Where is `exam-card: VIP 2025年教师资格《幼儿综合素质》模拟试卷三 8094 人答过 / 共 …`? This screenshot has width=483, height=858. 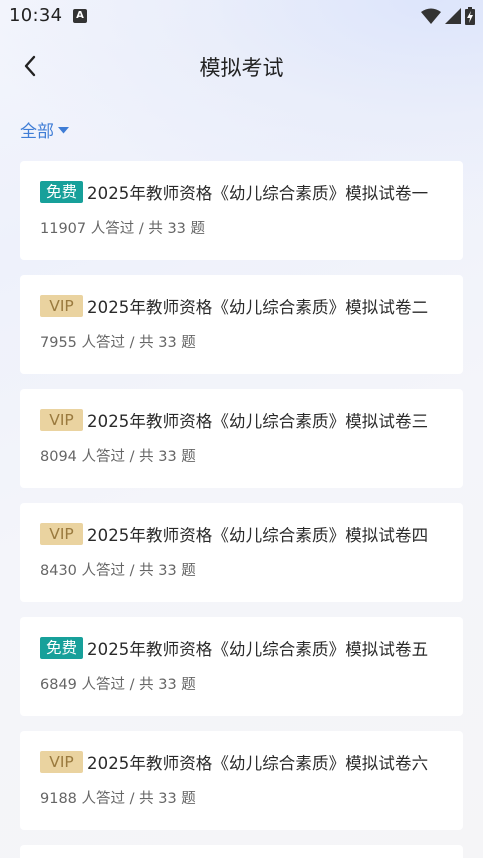
exam-card: VIP 2025年教师资格《幼儿综合素质》模拟试卷三 8094 人答过 / 共 … is located at coordinates (241, 438).